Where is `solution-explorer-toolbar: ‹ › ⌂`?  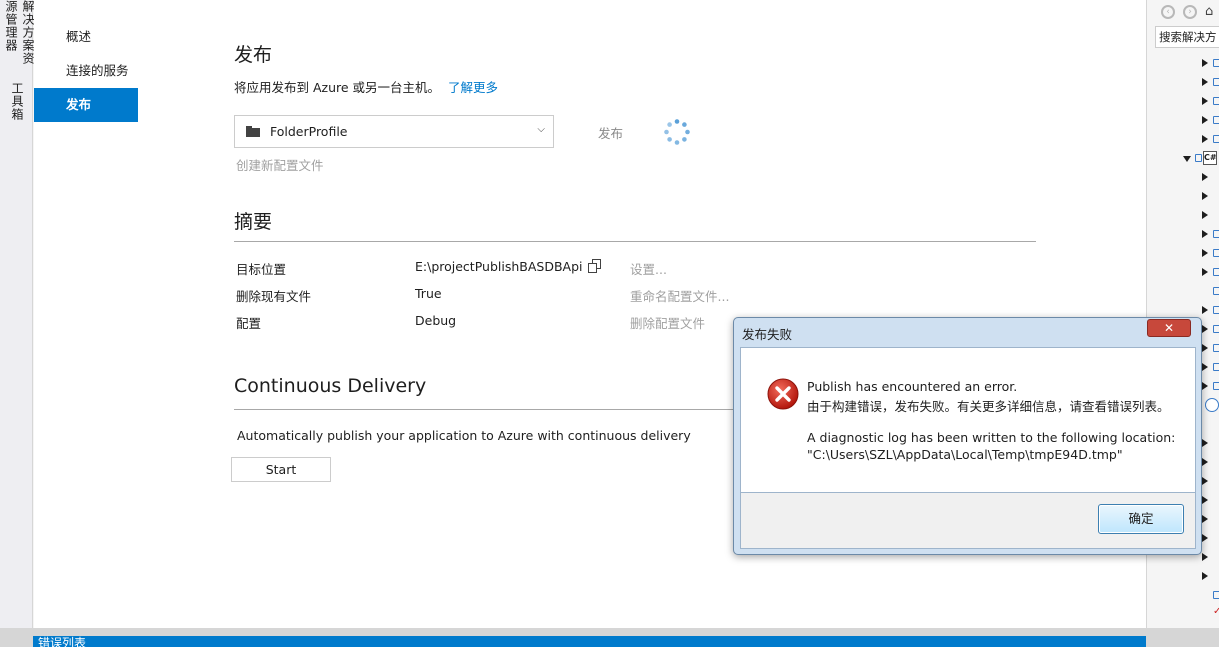 solution-explorer-toolbar: ‹ › ⌂ is located at coordinates (1183, 12).